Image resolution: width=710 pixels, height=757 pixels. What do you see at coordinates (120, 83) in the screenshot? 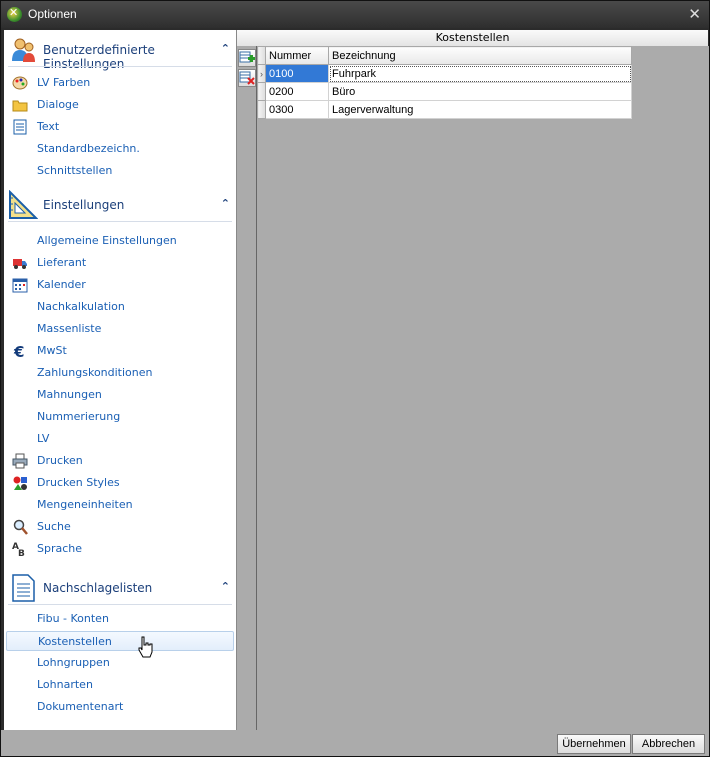
I see `sidebar-item-lv-farben: LV Farben` at bounding box center [120, 83].